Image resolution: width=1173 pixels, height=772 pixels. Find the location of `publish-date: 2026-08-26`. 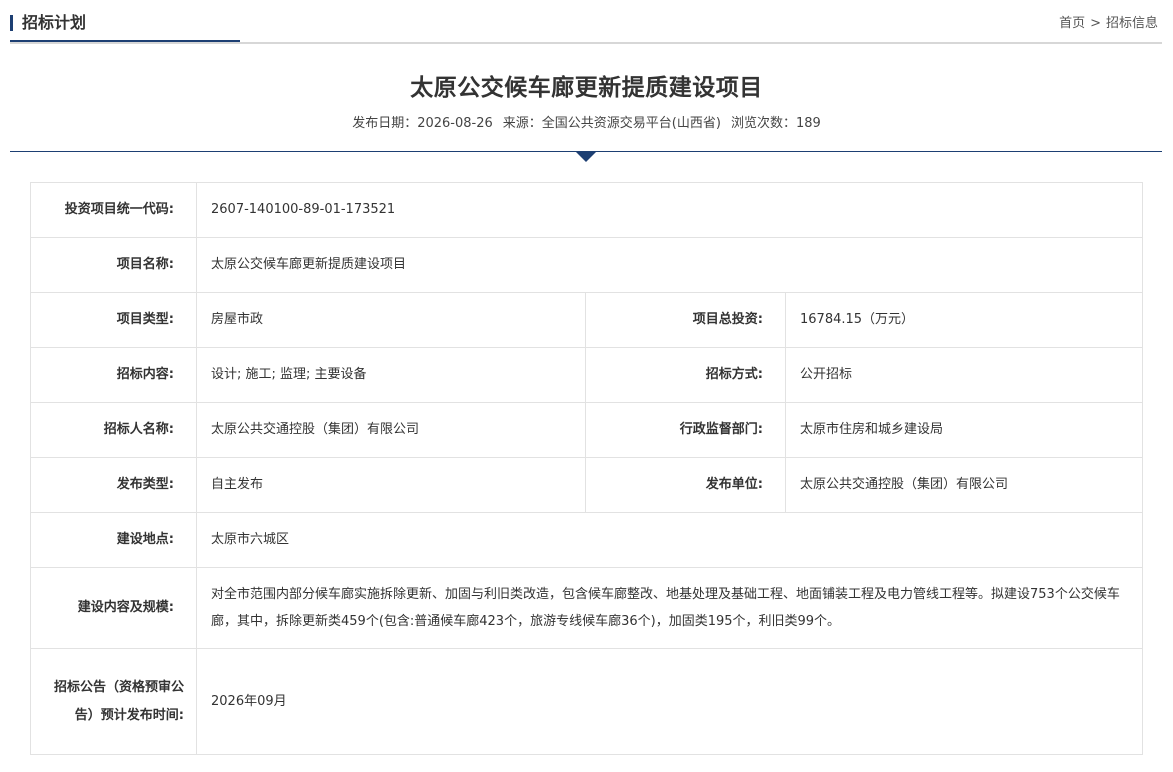

publish-date: 2026-08-26 is located at coordinates (455, 123).